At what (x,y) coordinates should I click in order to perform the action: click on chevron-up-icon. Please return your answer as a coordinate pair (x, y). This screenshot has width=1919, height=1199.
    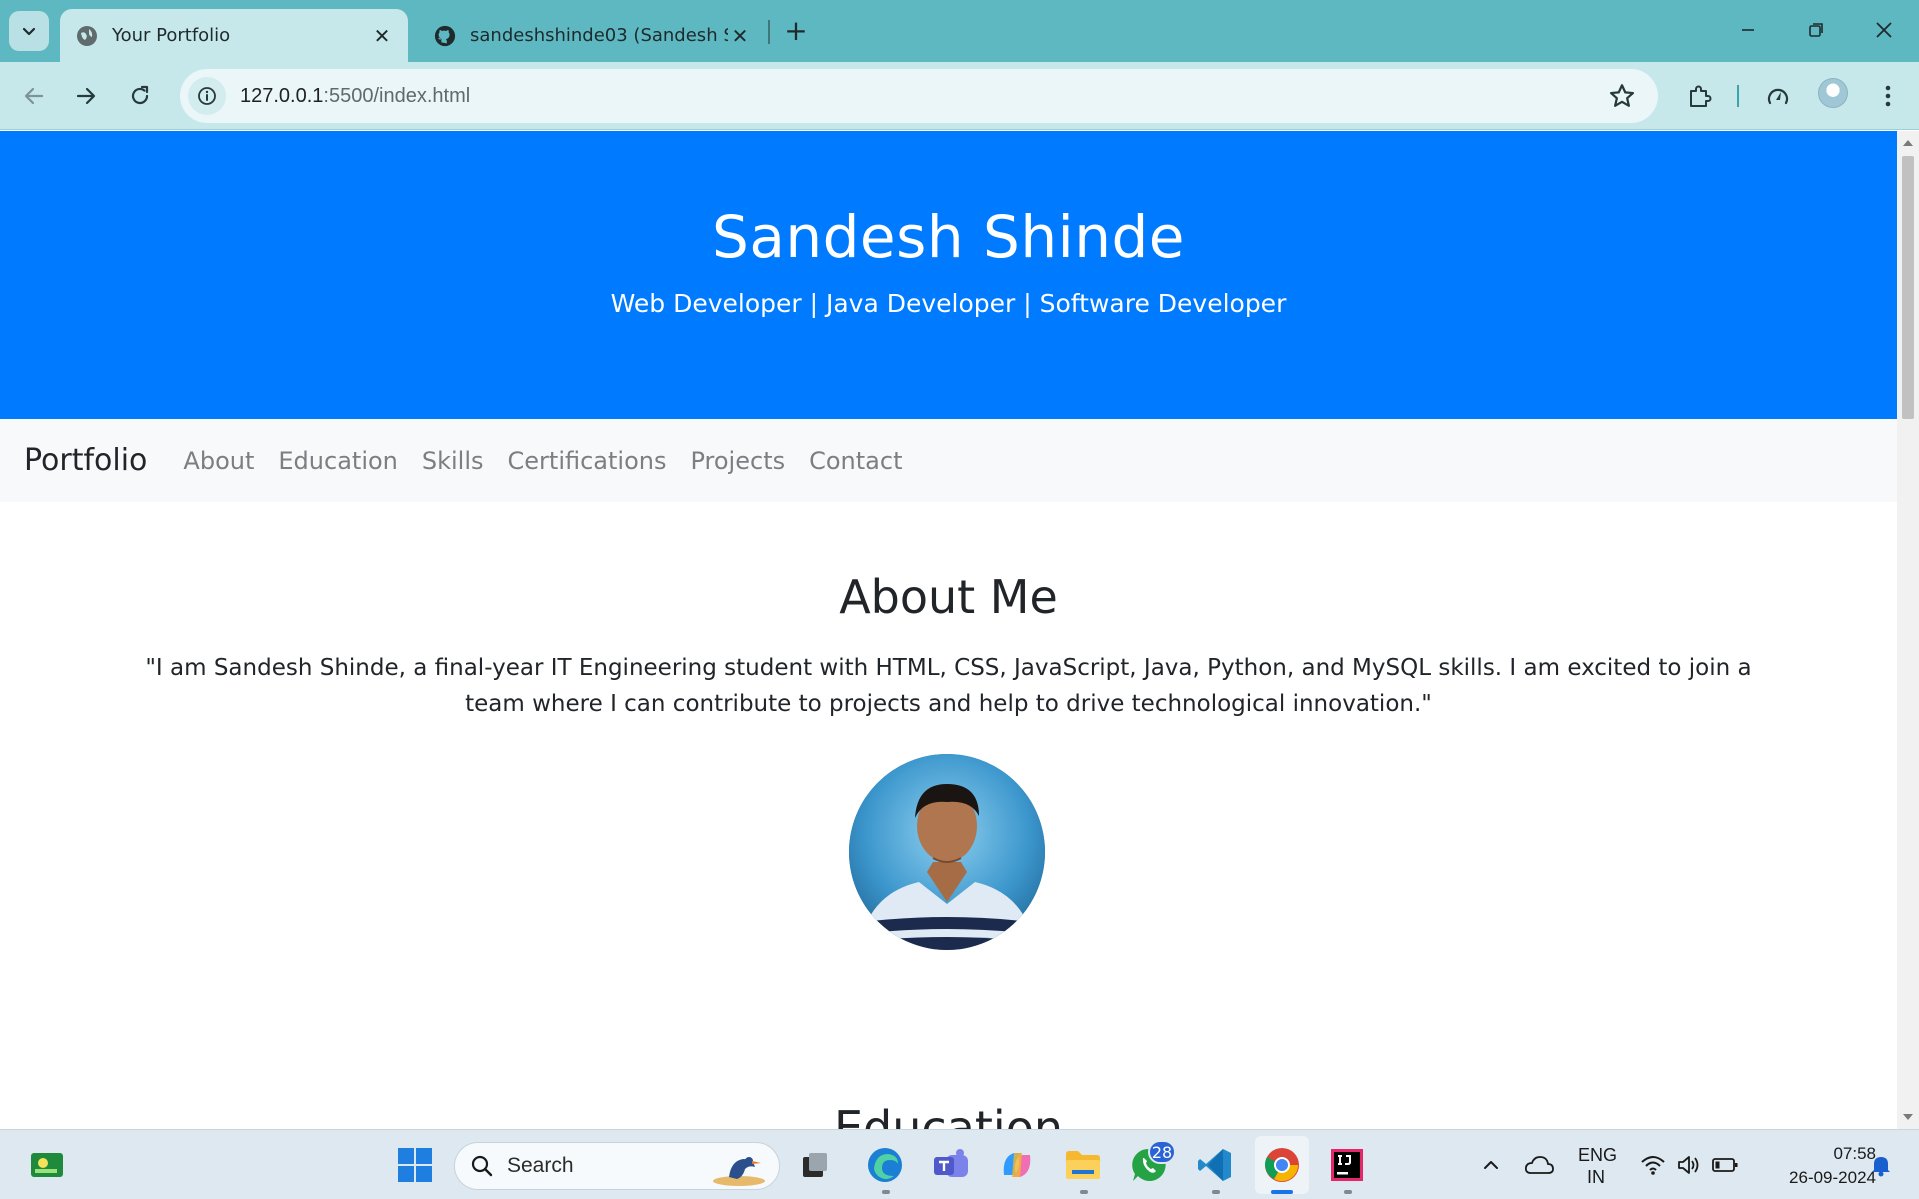
    Looking at the image, I should click on (1491, 1165).